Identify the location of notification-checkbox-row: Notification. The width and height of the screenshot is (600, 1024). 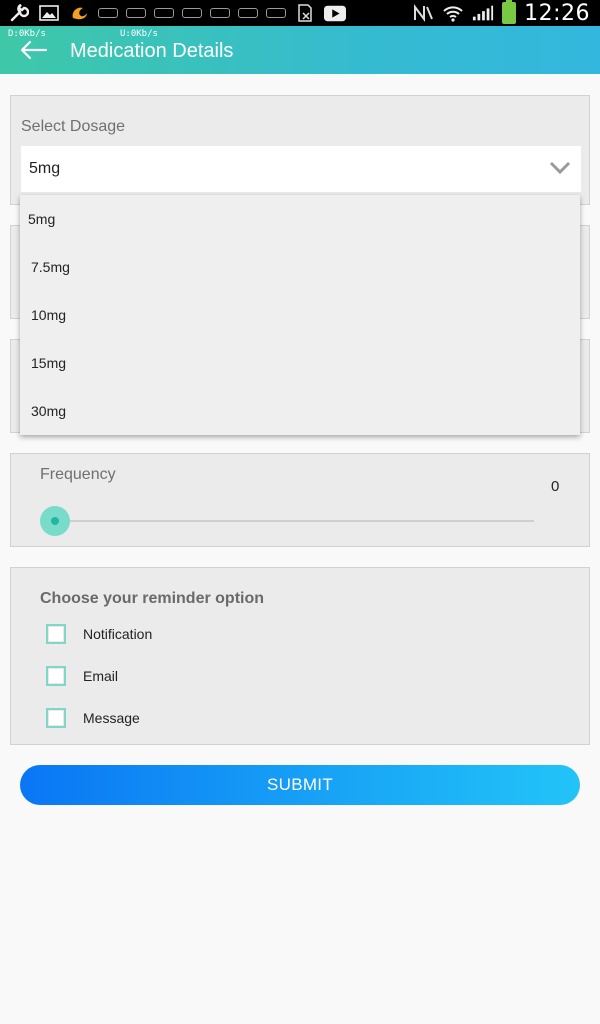
(99, 634).